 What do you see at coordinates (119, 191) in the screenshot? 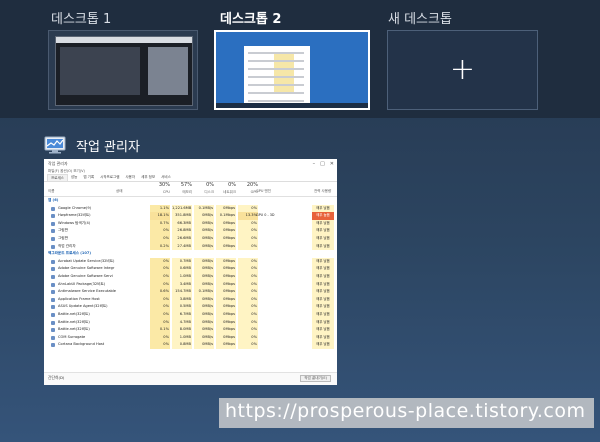
I see `col-status: 상태` at bounding box center [119, 191].